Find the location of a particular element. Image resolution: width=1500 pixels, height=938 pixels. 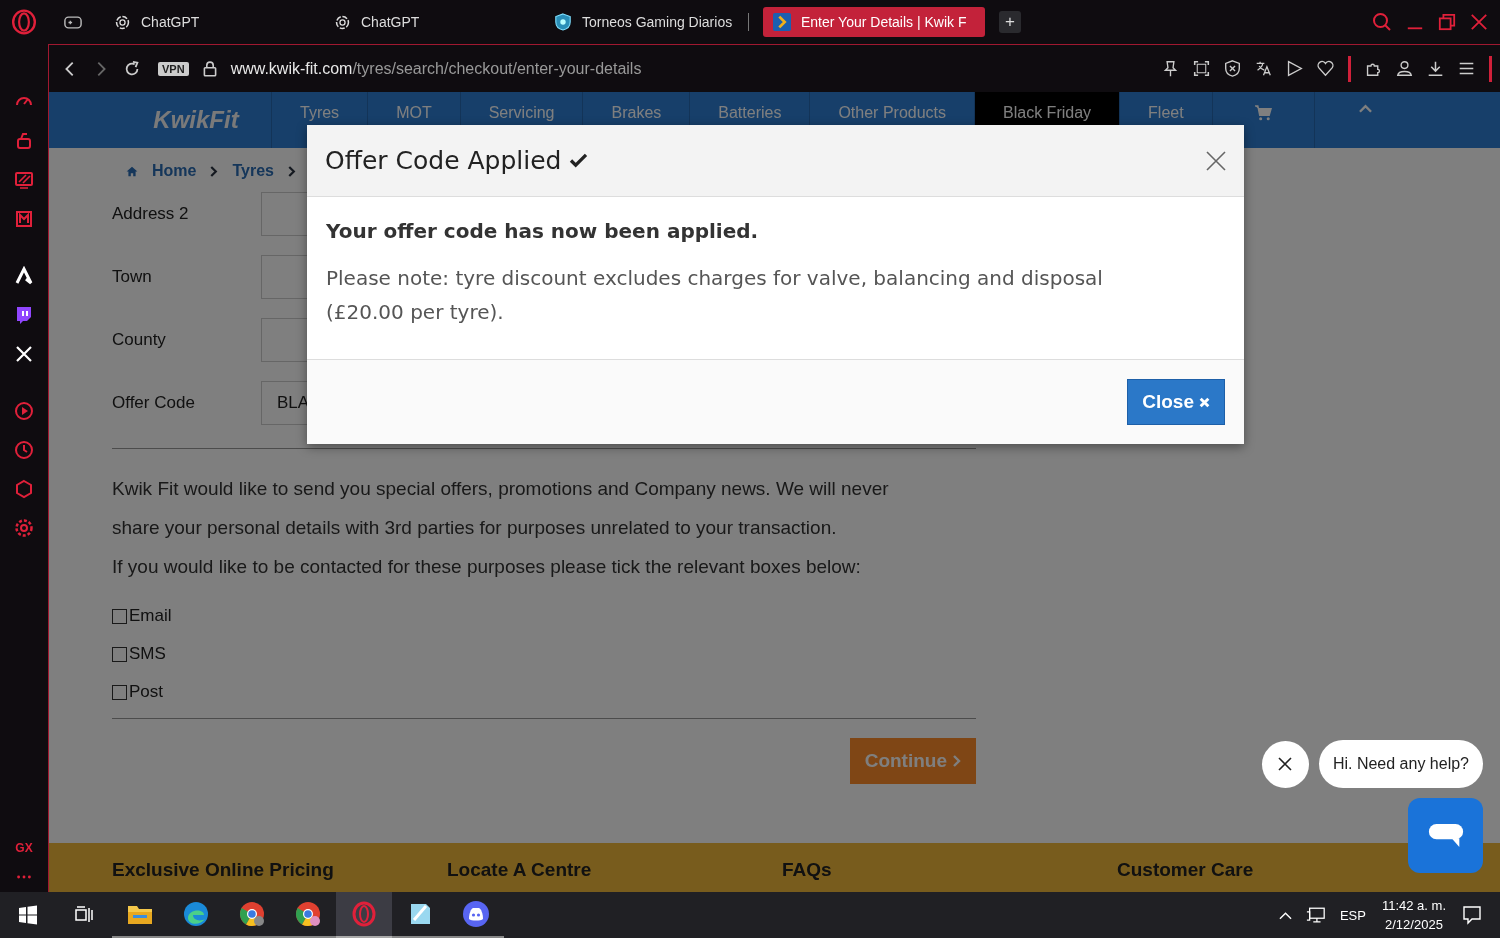

x-logo-icon is located at coordinates (24, 354).